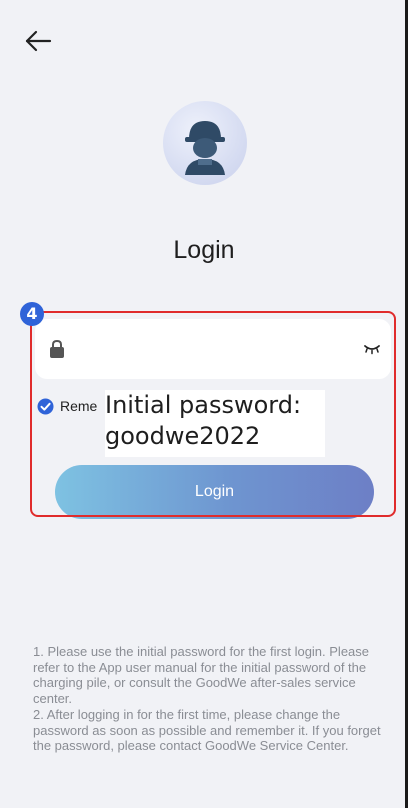 Image resolution: width=418 pixels, height=808 pixels. Describe the element at coordinates (32, 314) in the screenshot. I see `step-badge: 4` at that location.